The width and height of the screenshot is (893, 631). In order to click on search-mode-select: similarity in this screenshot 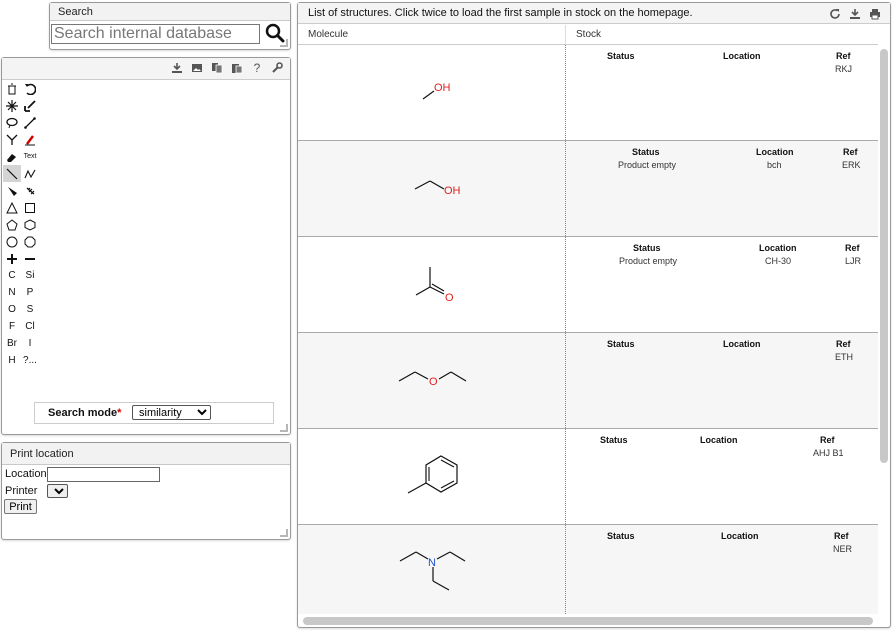, I will do `click(171, 412)`.